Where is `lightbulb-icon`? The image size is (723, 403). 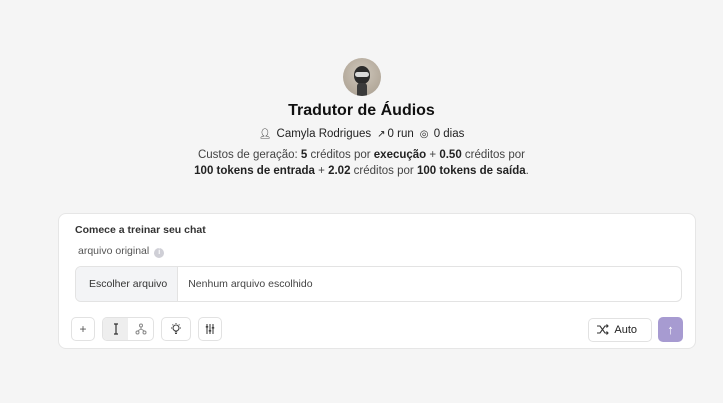 lightbulb-icon is located at coordinates (176, 329).